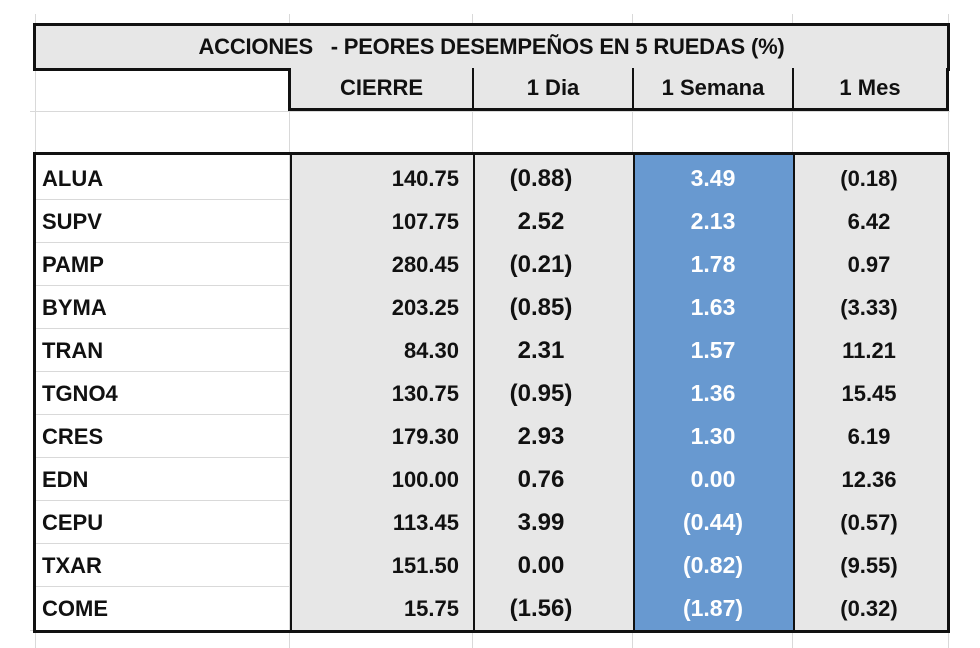 This screenshot has width=980, height=648. Describe the element at coordinates (381, 178) in the screenshot. I see `cierre-cell: 140.75` at that location.